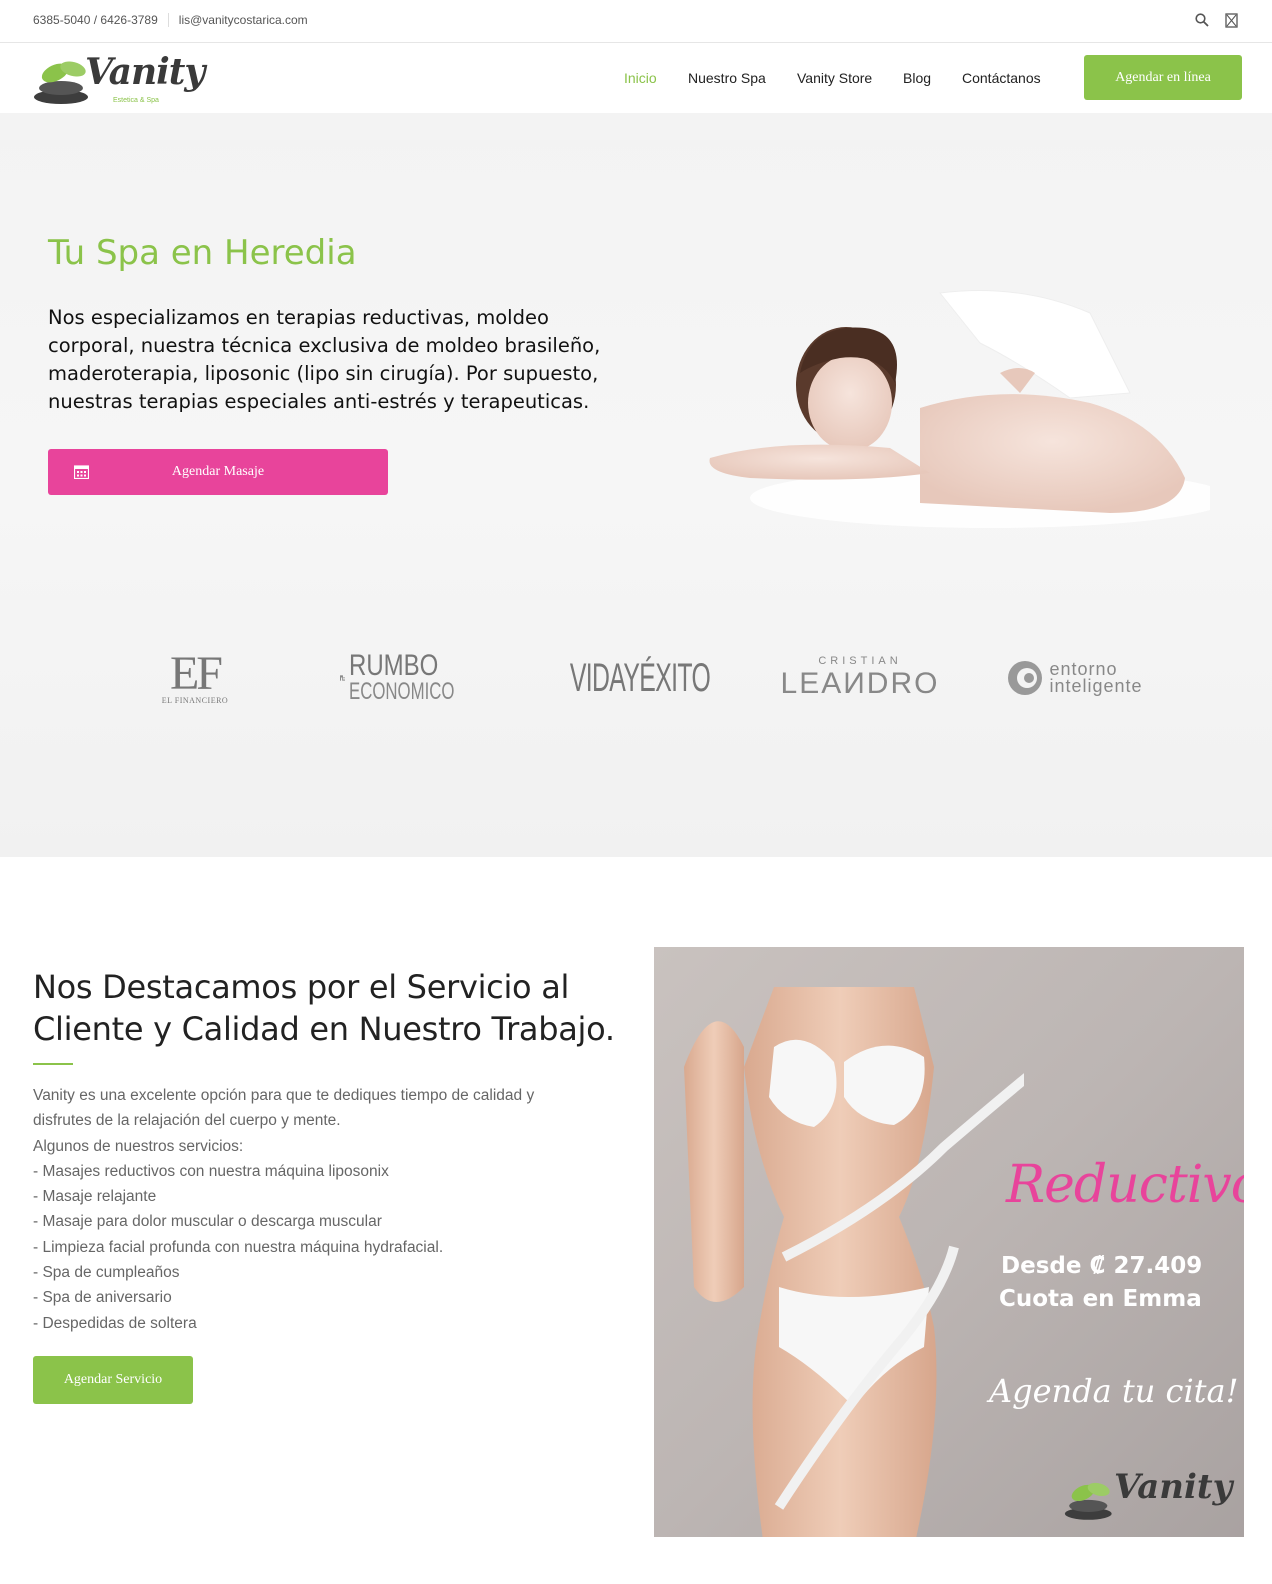 This screenshot has width=1272, height=1584. I want to click on press-logo-el-financiero: EF EL FINANCIERO, so click(195, 678).